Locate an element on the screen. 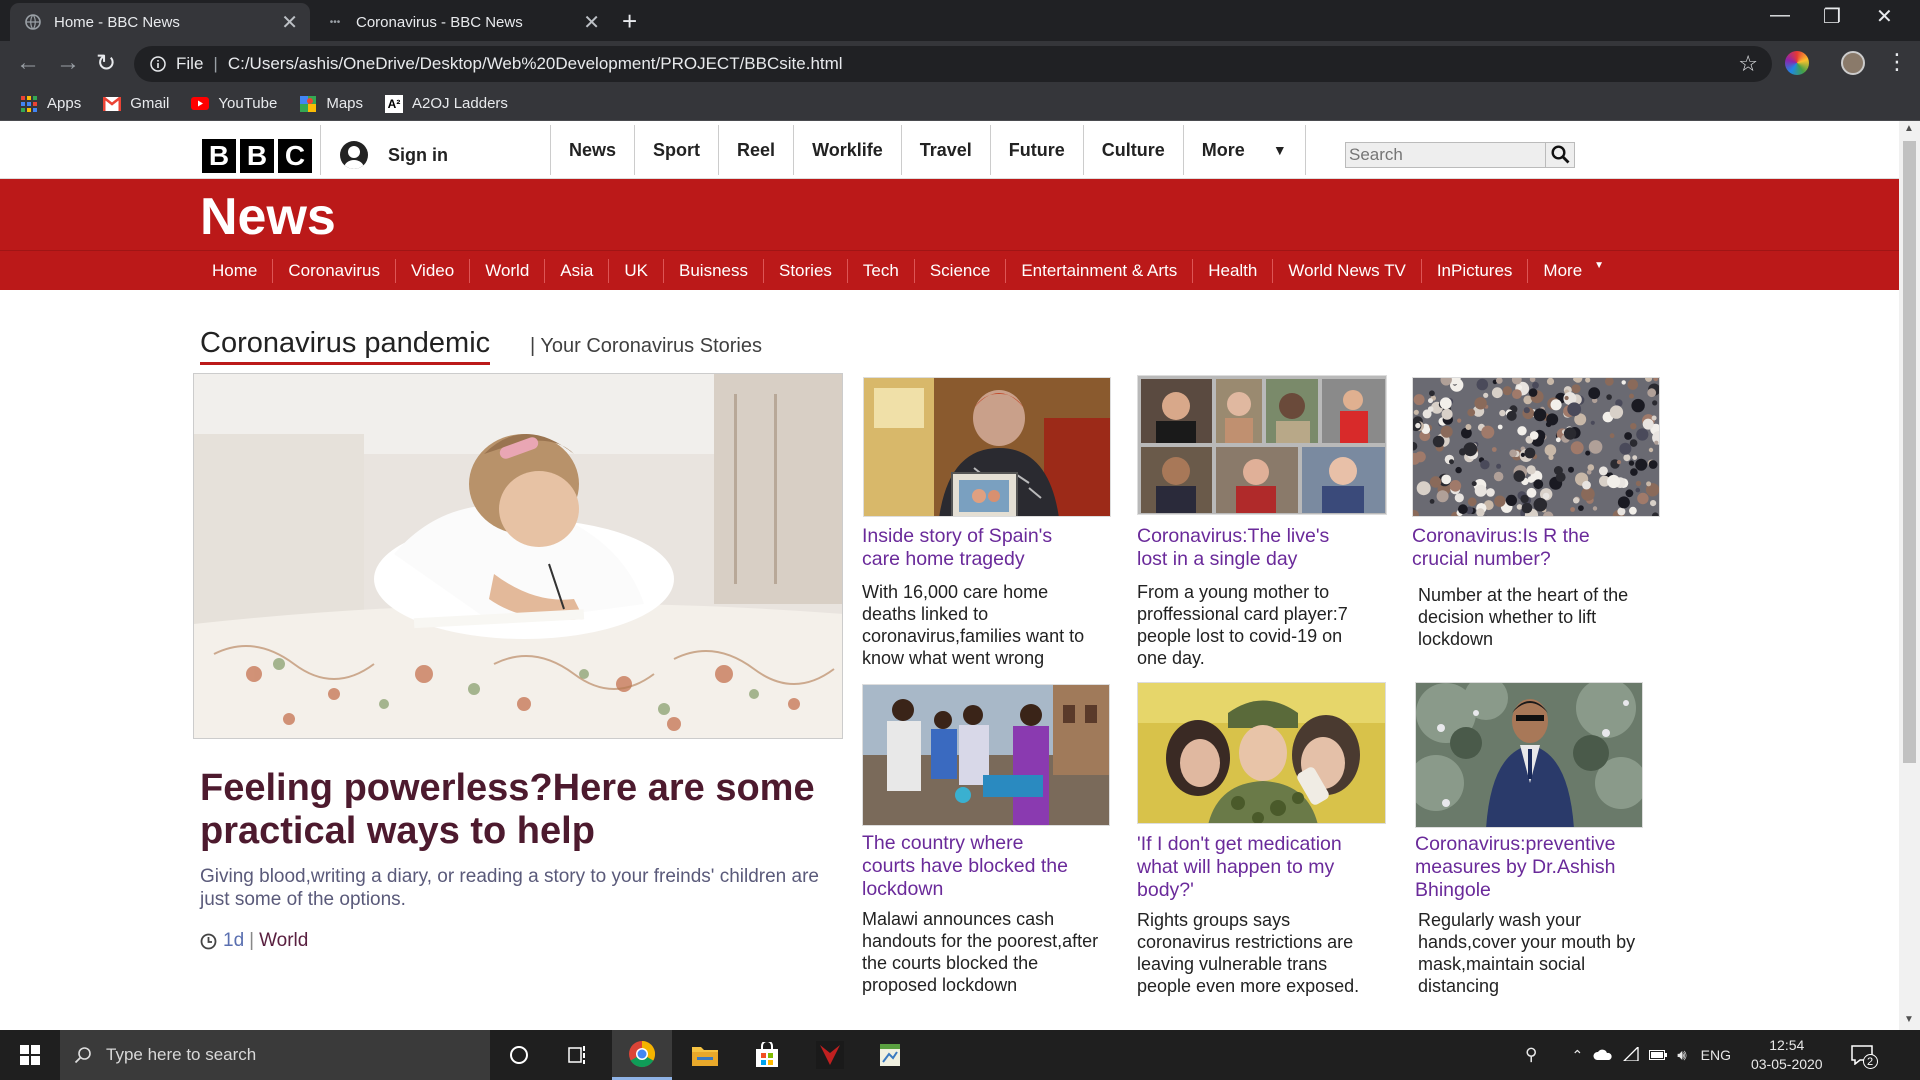 The height and width of the screenshot is (1080, 1920). topnav-worklife: Worklife is located at coordinates (847, 150).